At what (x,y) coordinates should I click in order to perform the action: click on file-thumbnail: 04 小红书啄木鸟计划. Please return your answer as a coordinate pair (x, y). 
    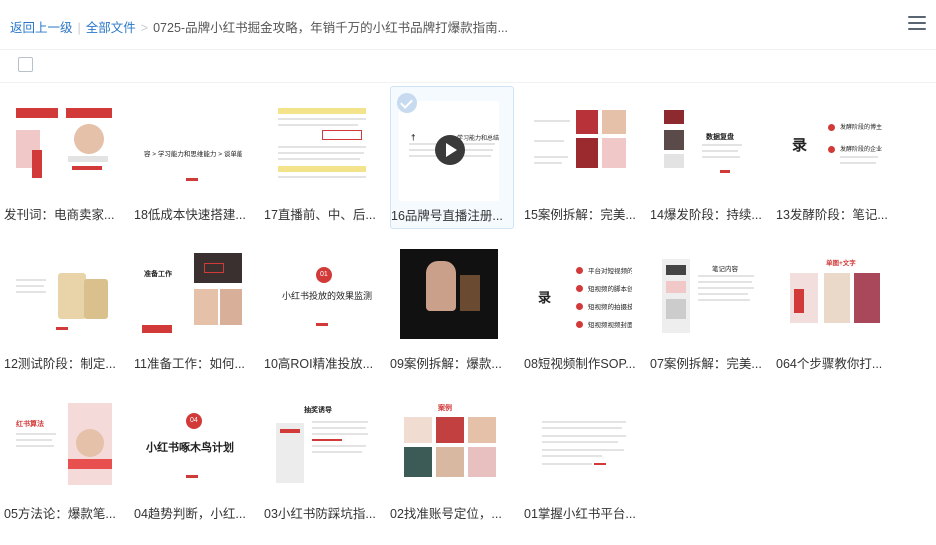
    Looking at the image, I should click on (192, 449).